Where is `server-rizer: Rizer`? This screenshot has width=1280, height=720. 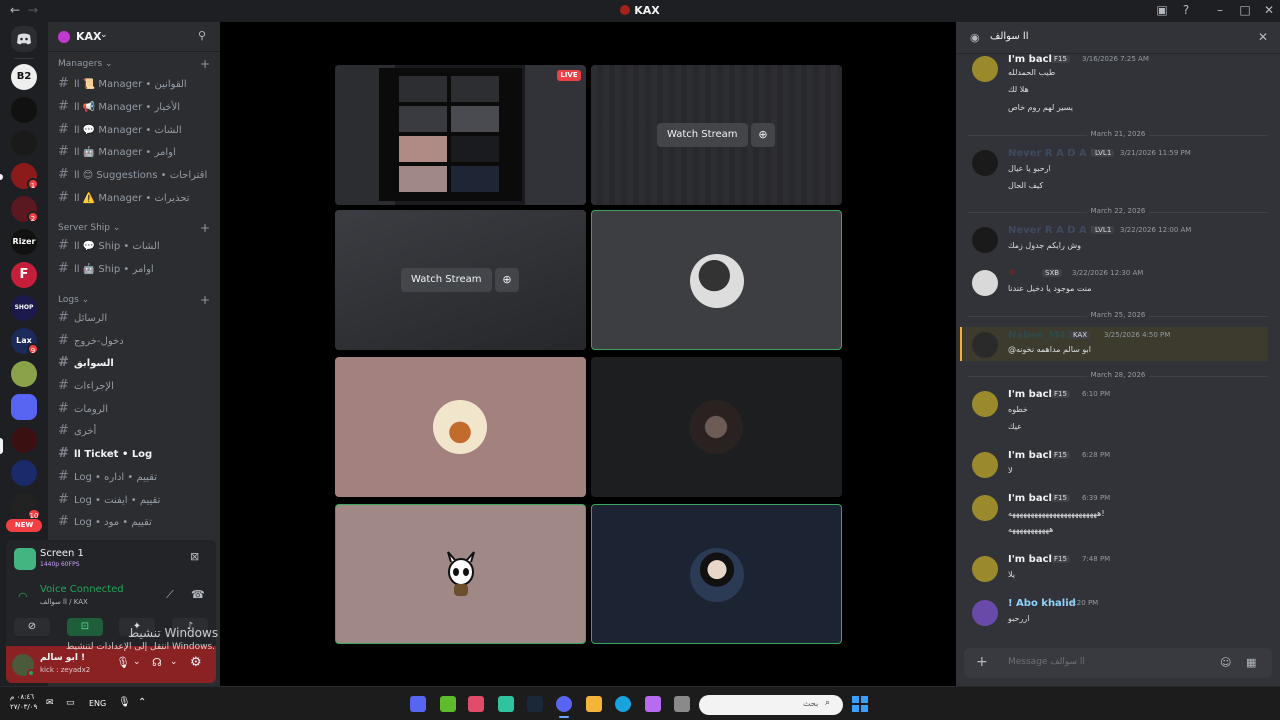 server-rizer: Rizer is located at coordinates (24, 242).